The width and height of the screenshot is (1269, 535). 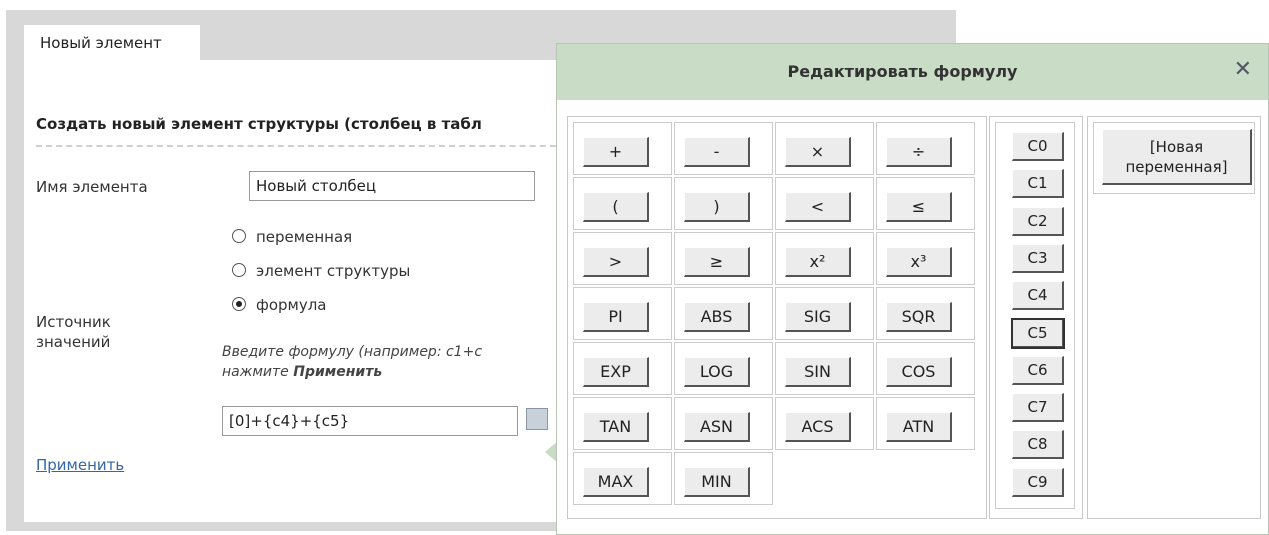 What do you see at coordinates (338, 372) in the screenshot?
I see `formula-hint-bold: Применить` at bounding box center [338, 372].